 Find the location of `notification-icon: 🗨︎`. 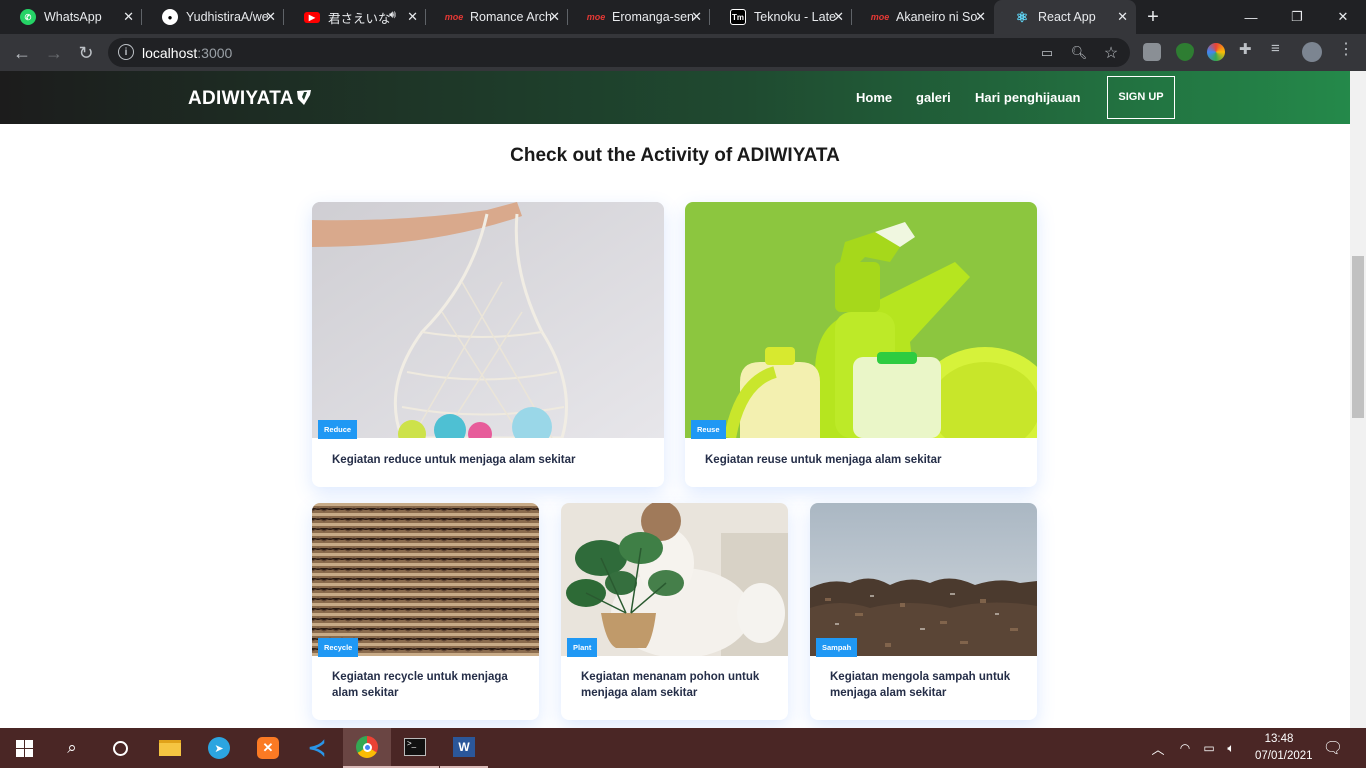

notification-icon: 🗨︎ is located at coordinates (1333, 748).